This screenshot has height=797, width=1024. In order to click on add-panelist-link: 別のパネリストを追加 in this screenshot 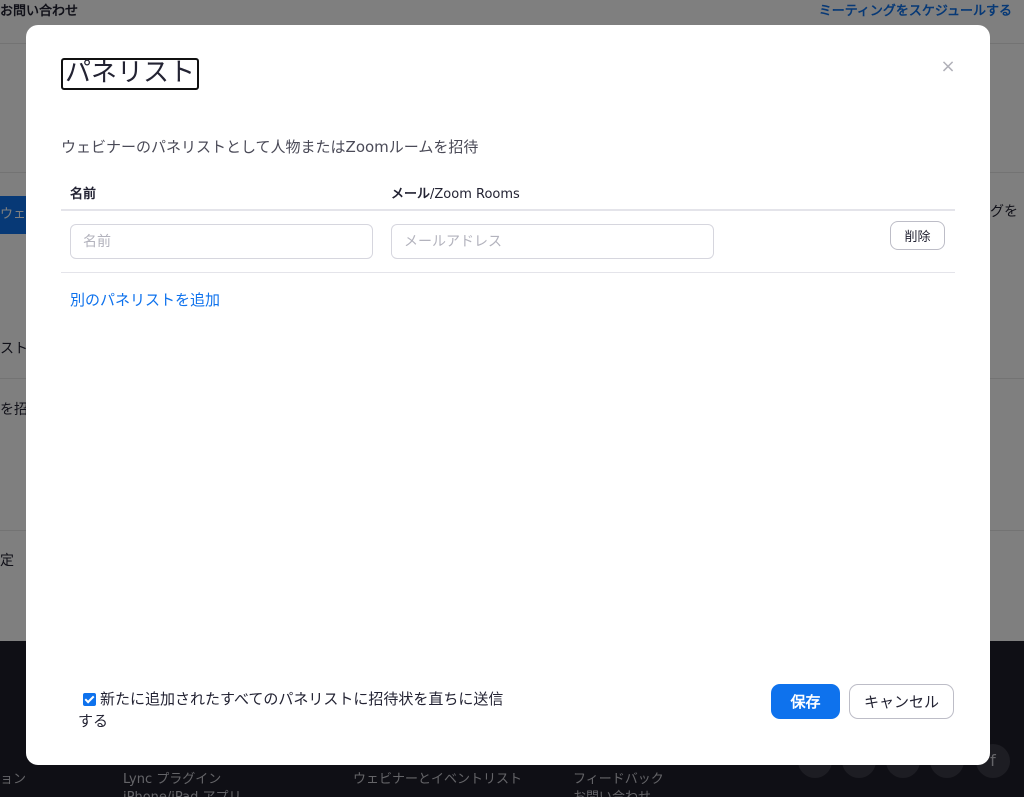, I will do `click(145, 299)`.